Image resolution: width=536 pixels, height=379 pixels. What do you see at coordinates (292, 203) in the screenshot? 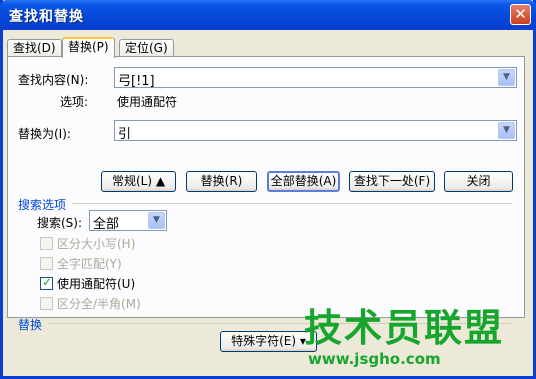
I see `divider` at bounding box center [292, 203].